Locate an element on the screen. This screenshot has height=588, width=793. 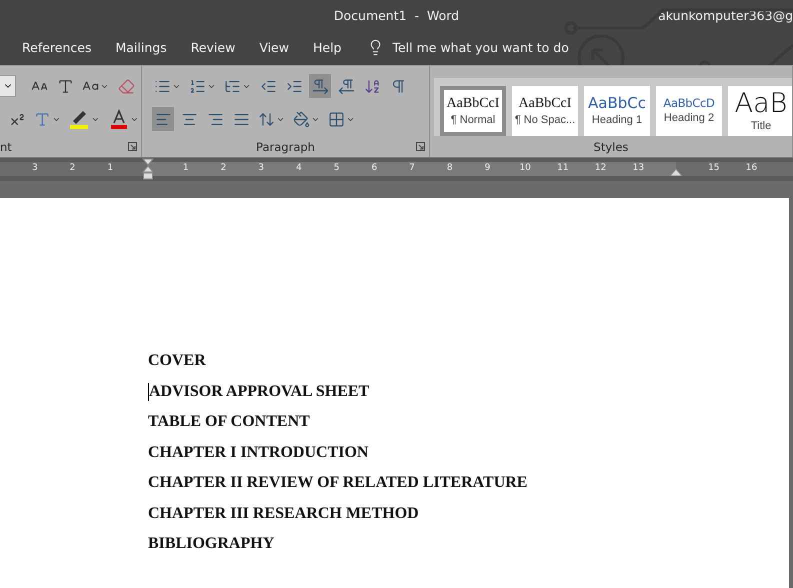
style-label: Heading 2 is located at coordinates (689, 118).